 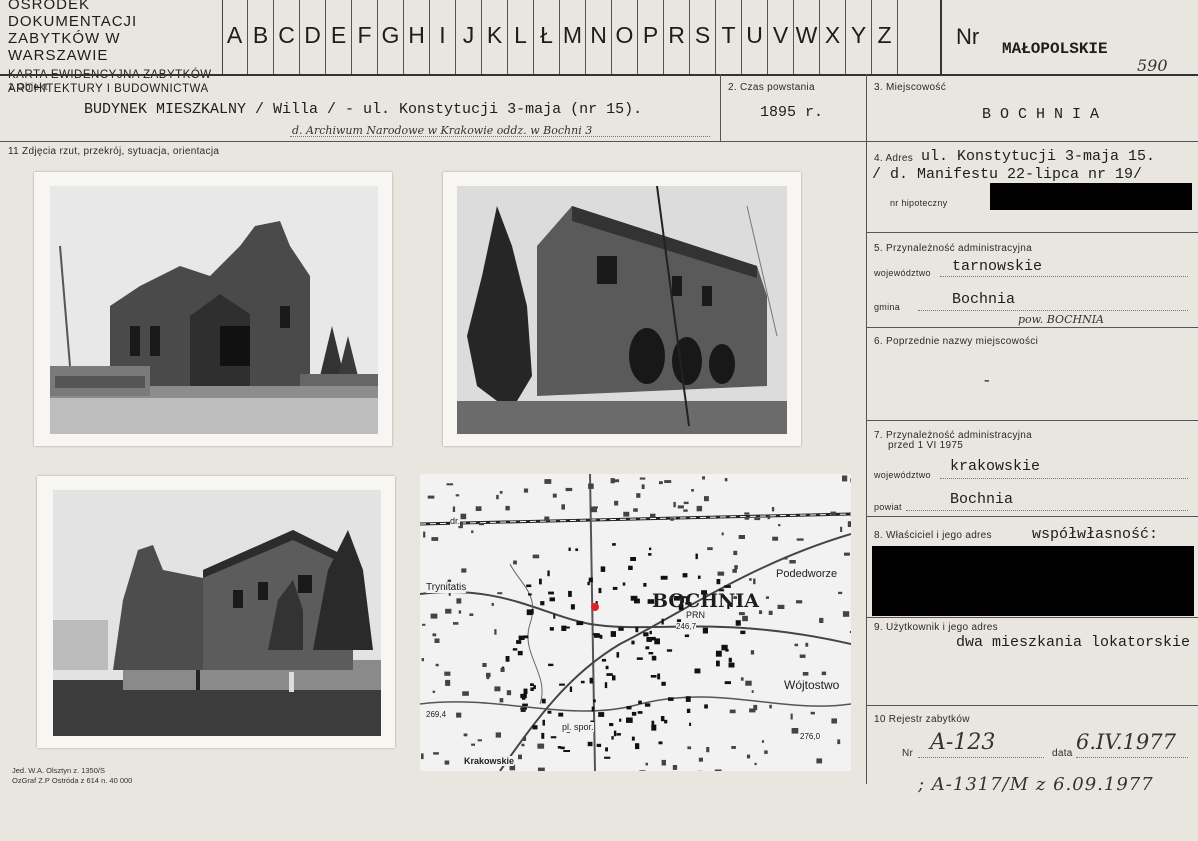 What do you see at coordinates (810, 736) in the screenshot?
I see `map-height-3: 276,0` at bounding box center [810, 736].